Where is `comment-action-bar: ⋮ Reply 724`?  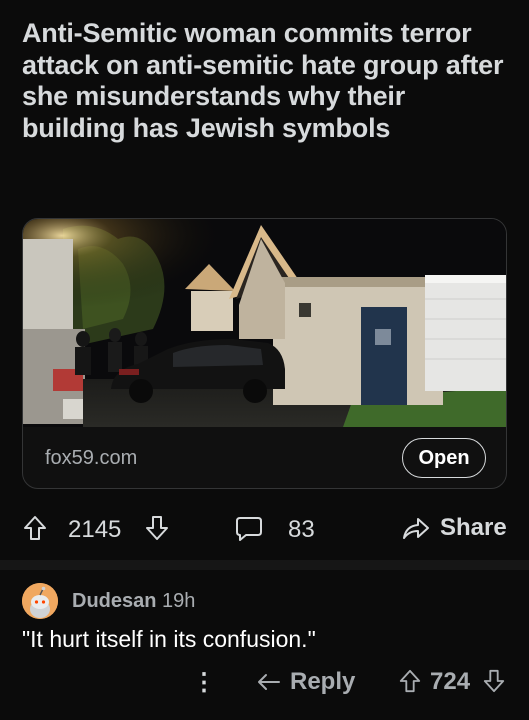 comment-action-bar: ⋮ Reply 724 is located at coordinates (264, 684).